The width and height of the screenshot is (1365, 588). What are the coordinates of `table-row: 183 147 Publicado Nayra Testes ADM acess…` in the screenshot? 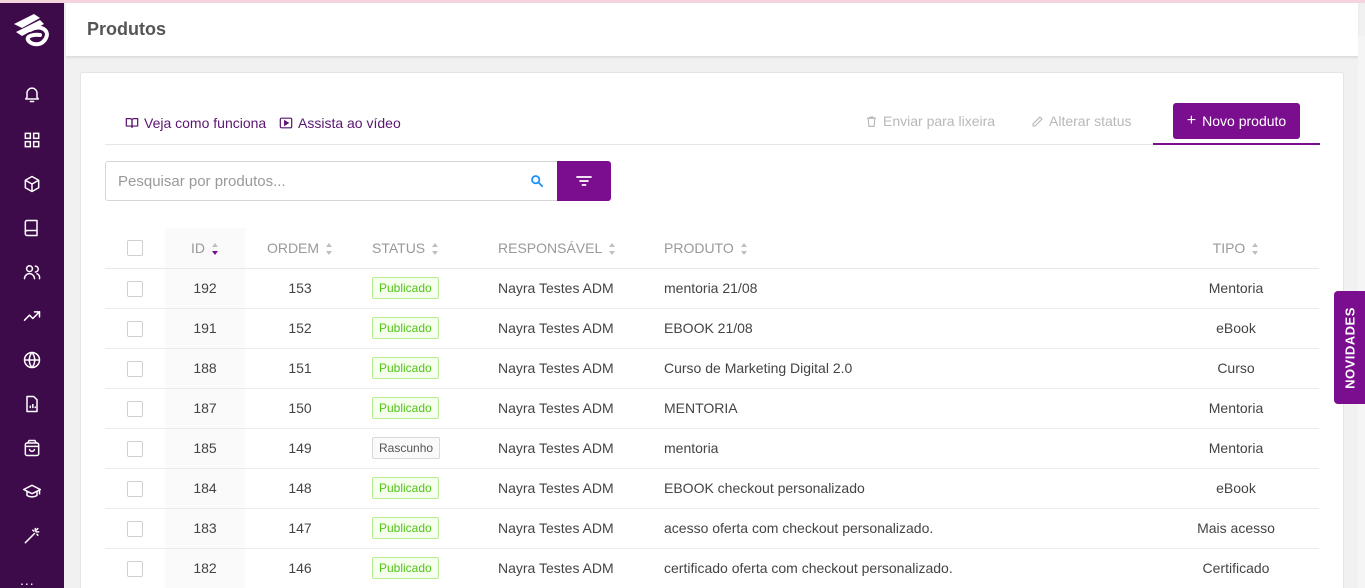 It's located at (712, 528).